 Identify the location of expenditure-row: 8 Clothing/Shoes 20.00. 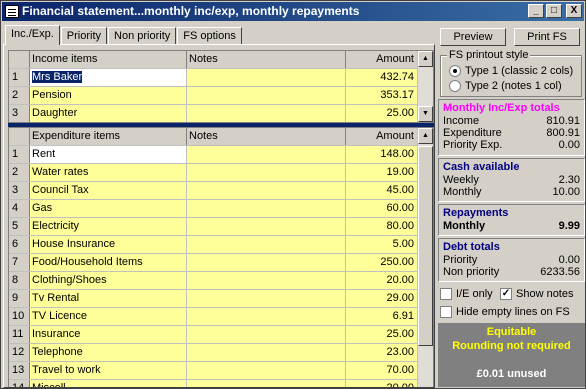
(221, 281).